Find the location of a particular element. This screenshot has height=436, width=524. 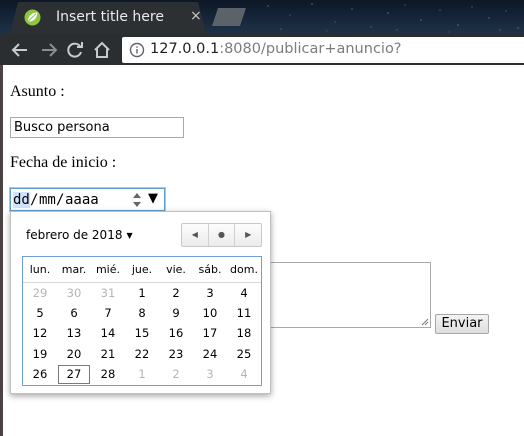

weekday-header: sáb. is located at coordinates (210, 270).